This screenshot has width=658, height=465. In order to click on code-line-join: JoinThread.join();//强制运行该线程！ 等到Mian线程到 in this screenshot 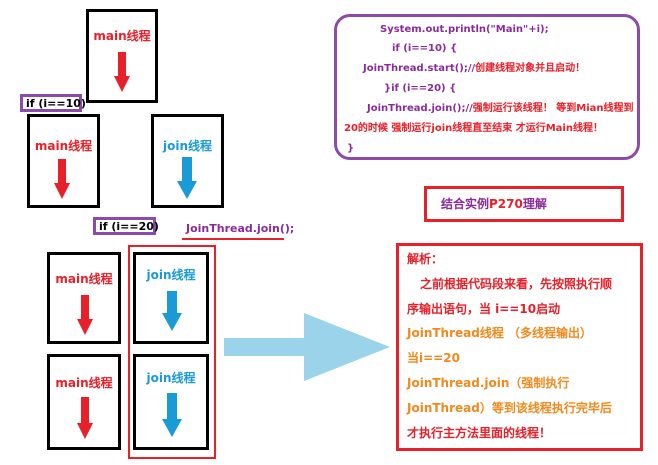, I will do `click(500, 109)`.